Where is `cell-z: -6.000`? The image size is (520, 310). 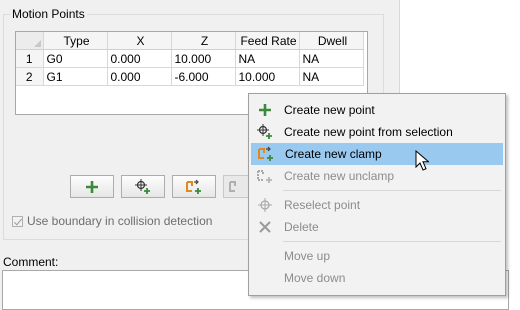 cell-z: -6.000 is located at coordinates (203, 76).